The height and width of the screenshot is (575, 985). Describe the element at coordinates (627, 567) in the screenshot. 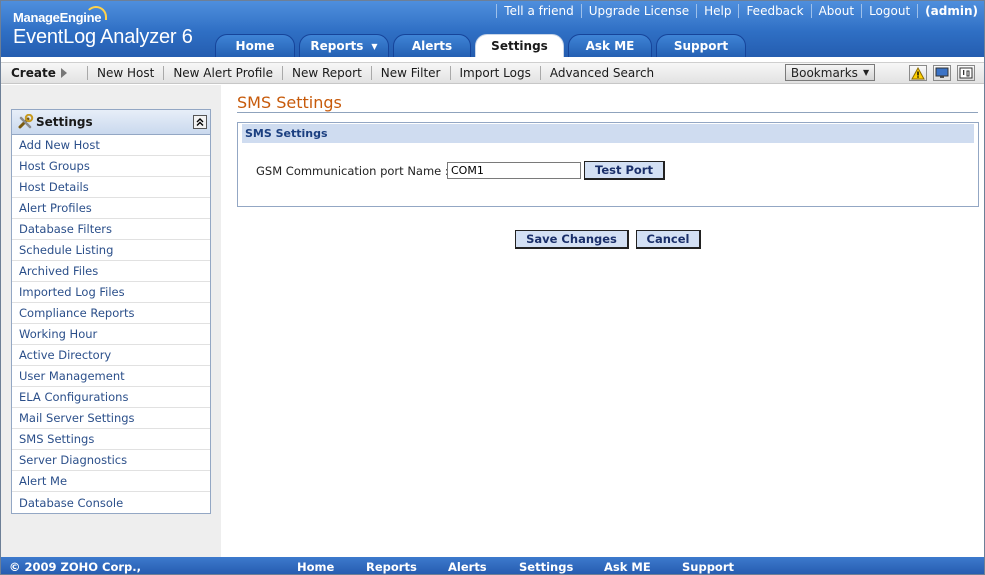

I see `footer-link-ask-me: Ask ME` at that location.